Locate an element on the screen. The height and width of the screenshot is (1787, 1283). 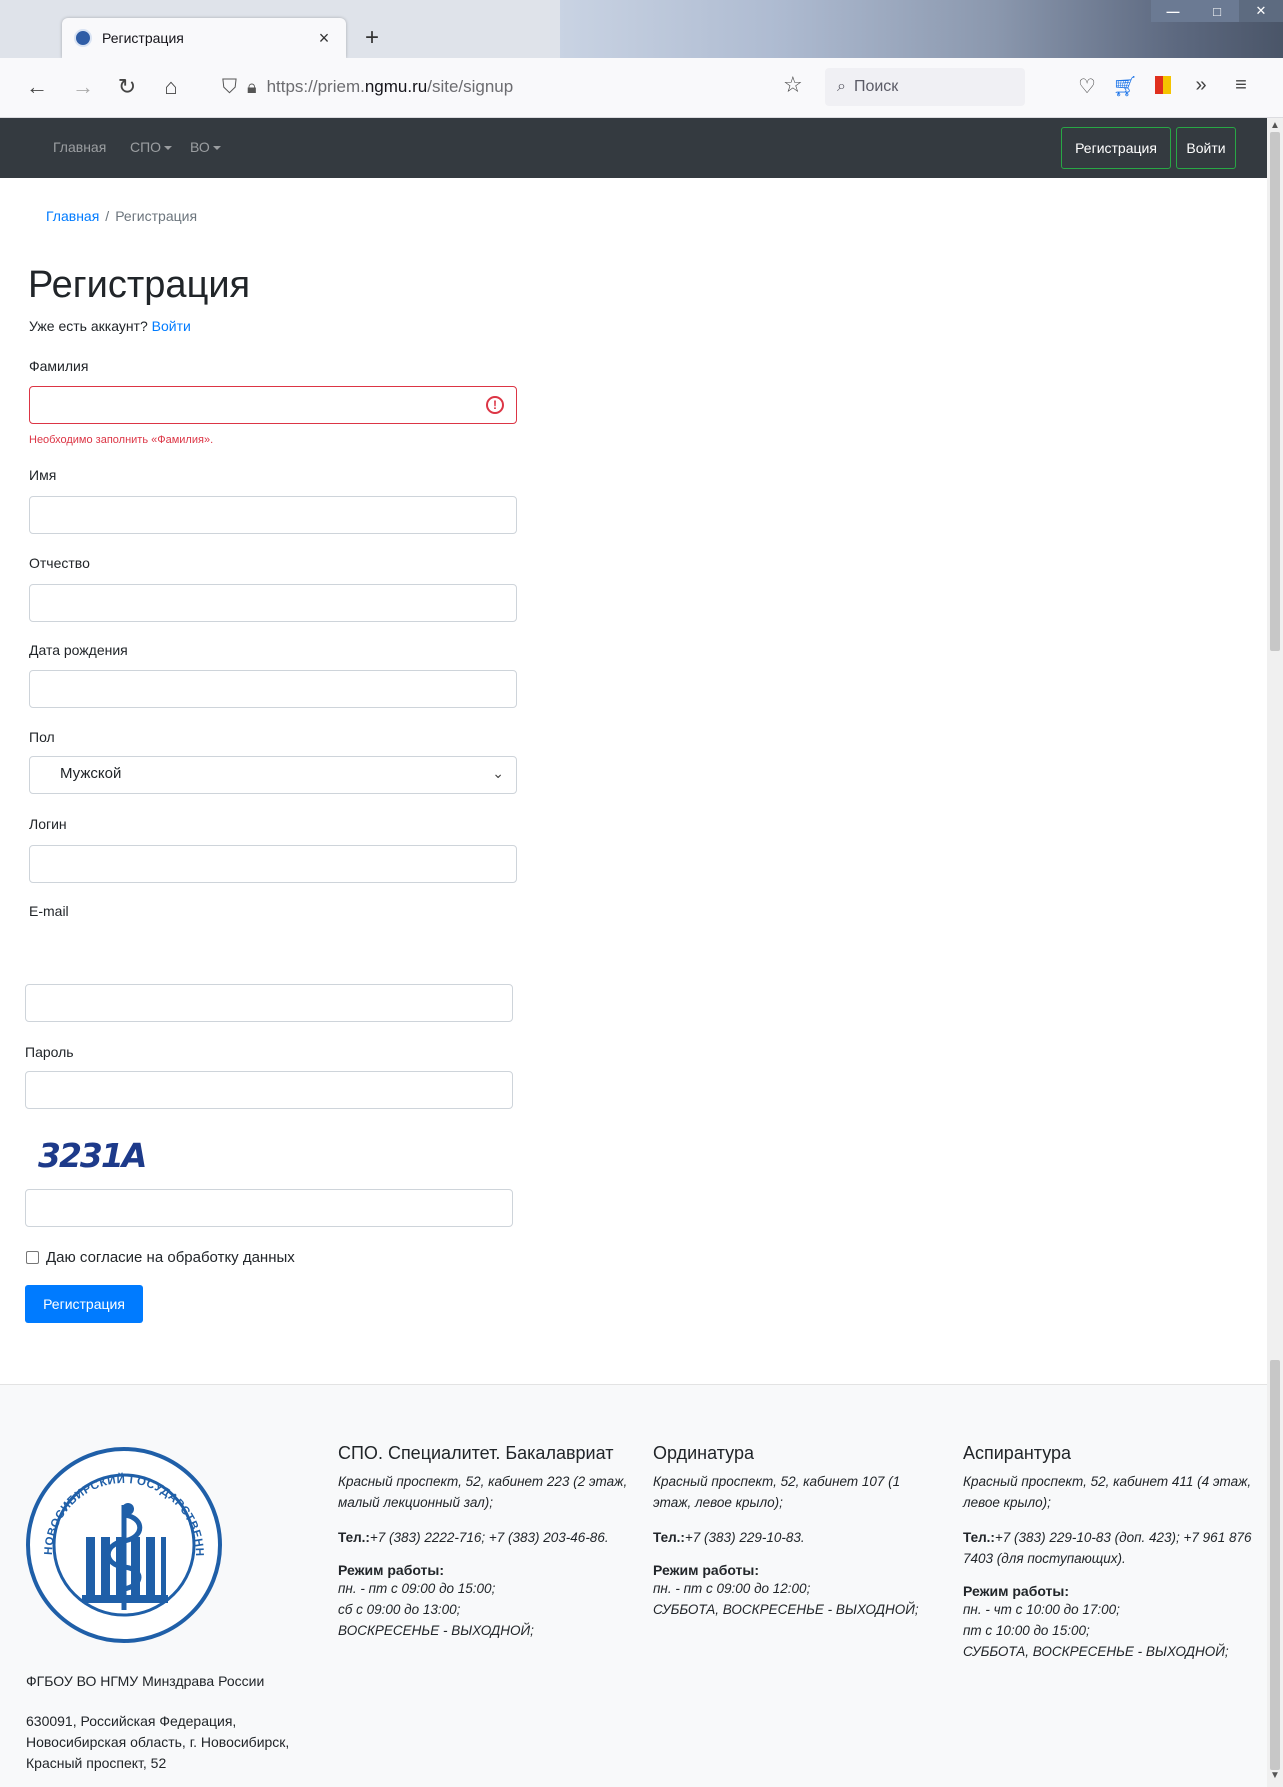
search-icon: ⌕ is located at coordinates (841, 86).